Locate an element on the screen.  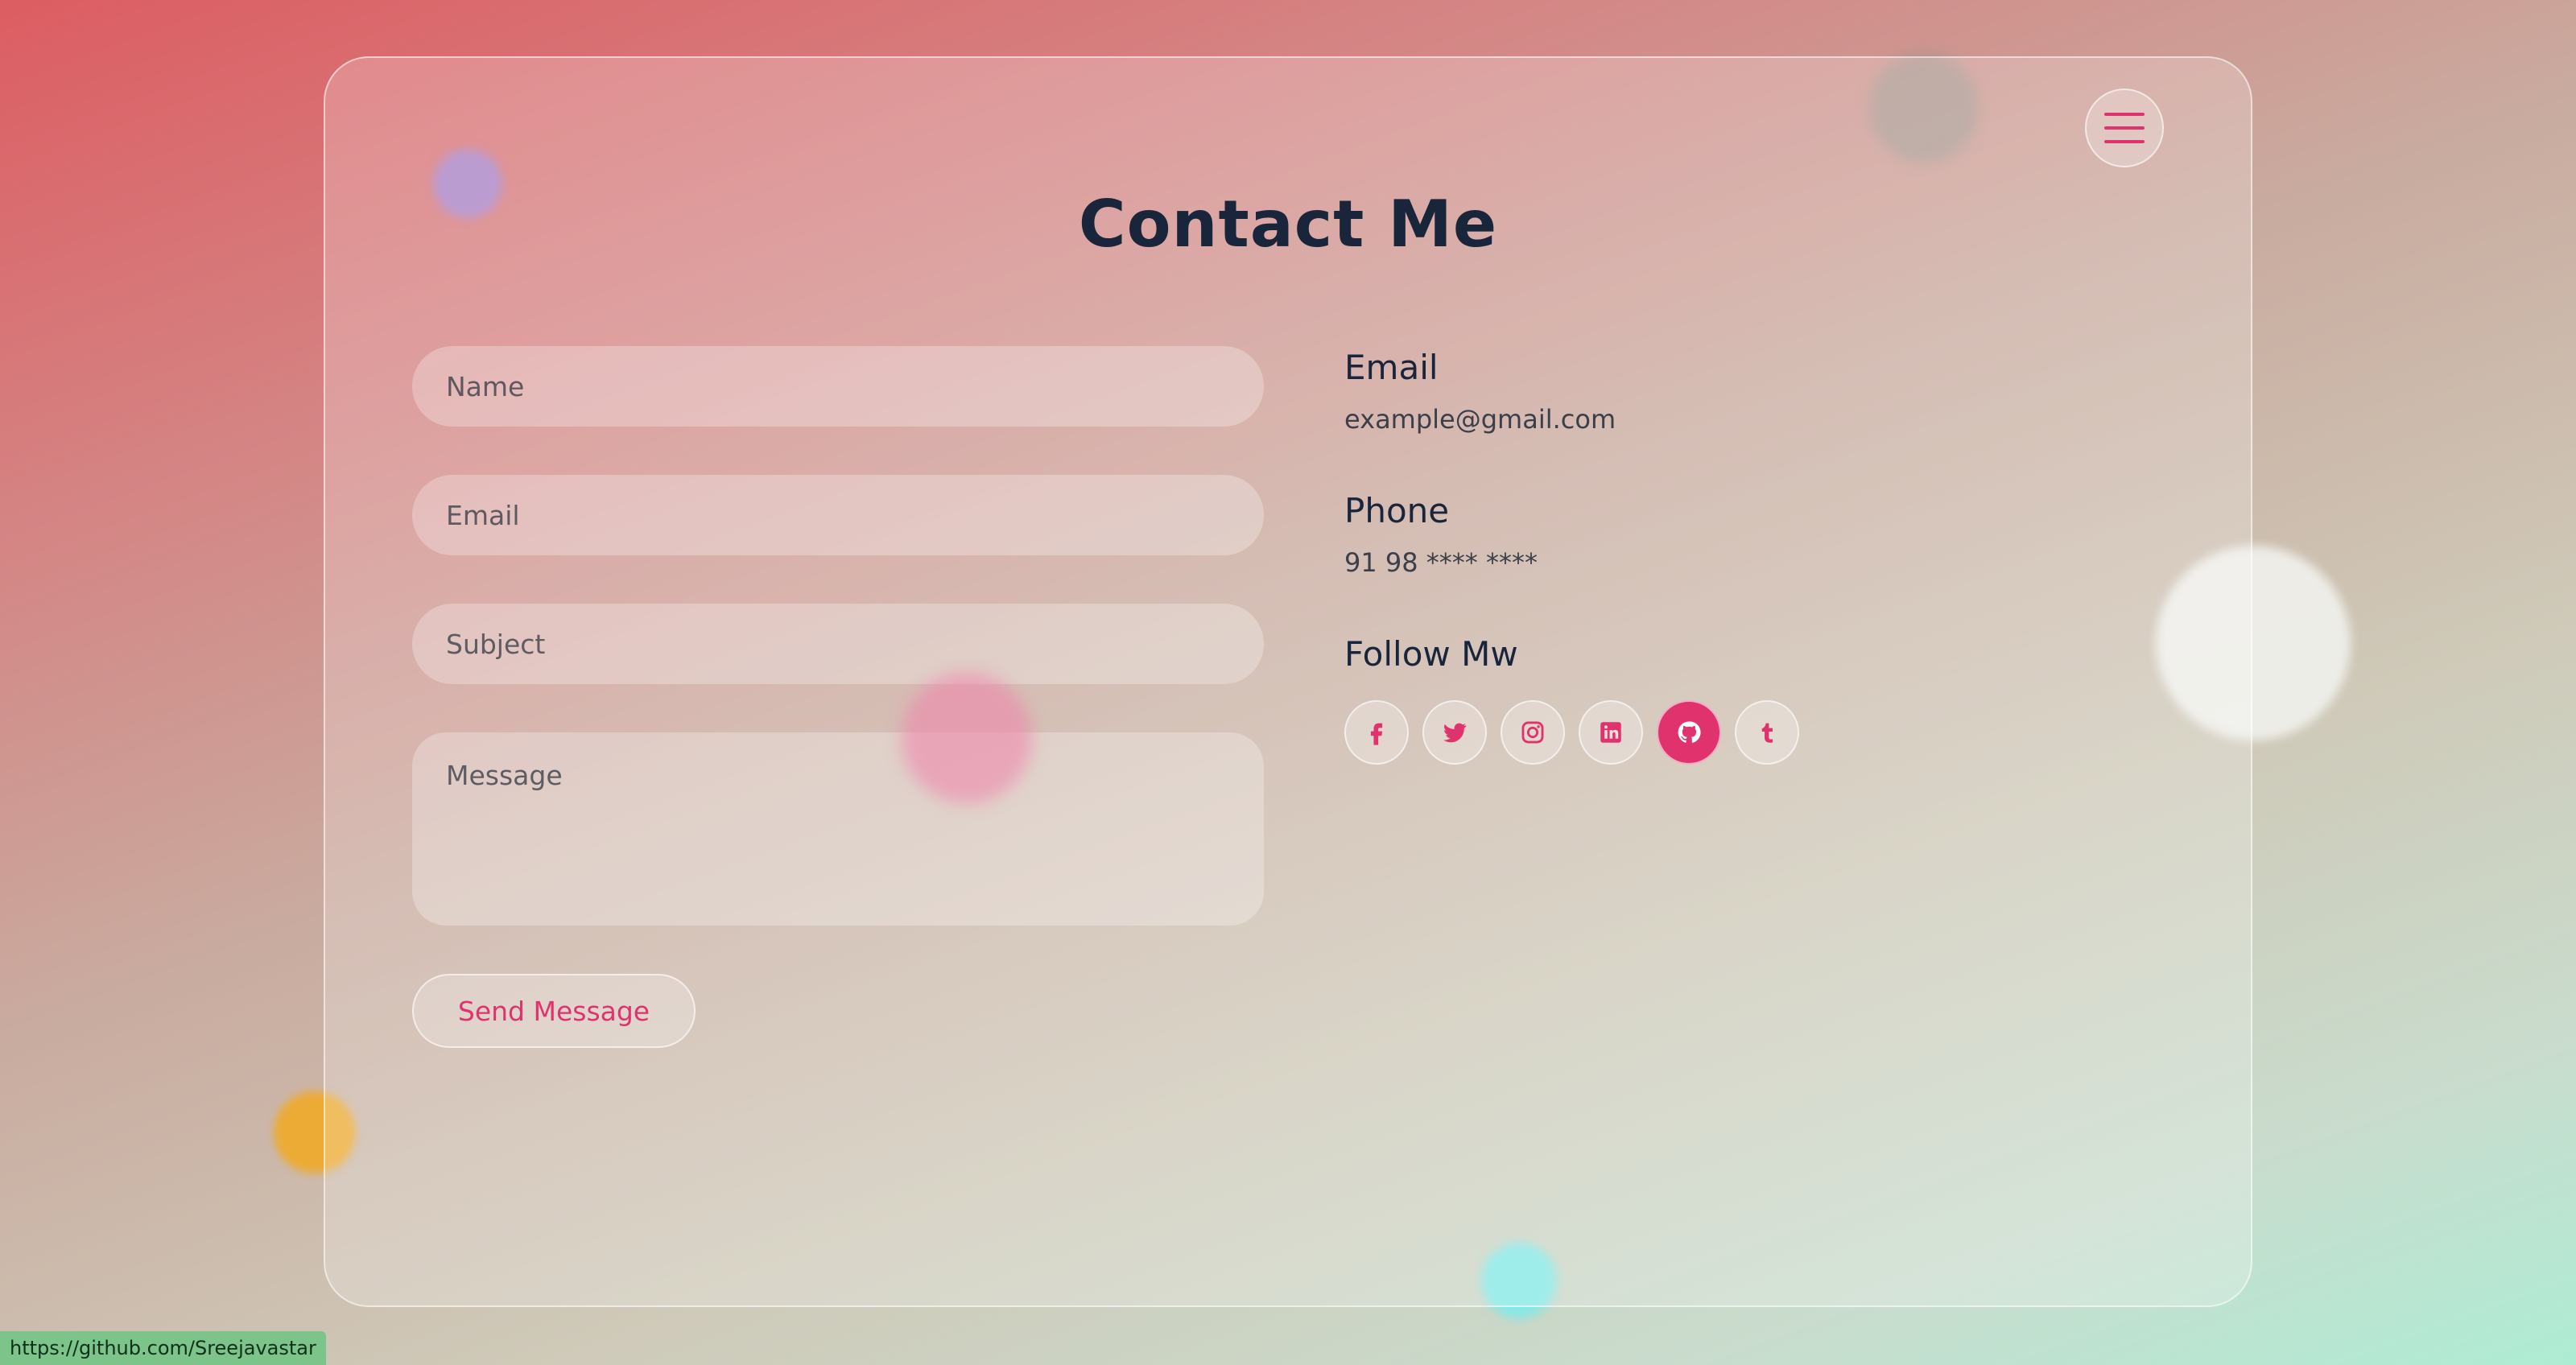
email-heading: Email is located at coordinates (1391, 368).